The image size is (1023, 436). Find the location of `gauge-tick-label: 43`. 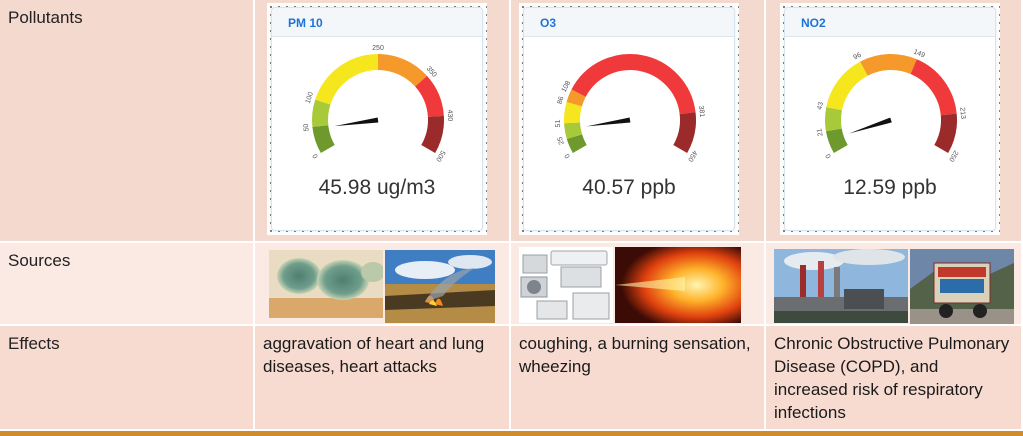

gauge-tick-label: 43 is located at coordinates (821, 105).